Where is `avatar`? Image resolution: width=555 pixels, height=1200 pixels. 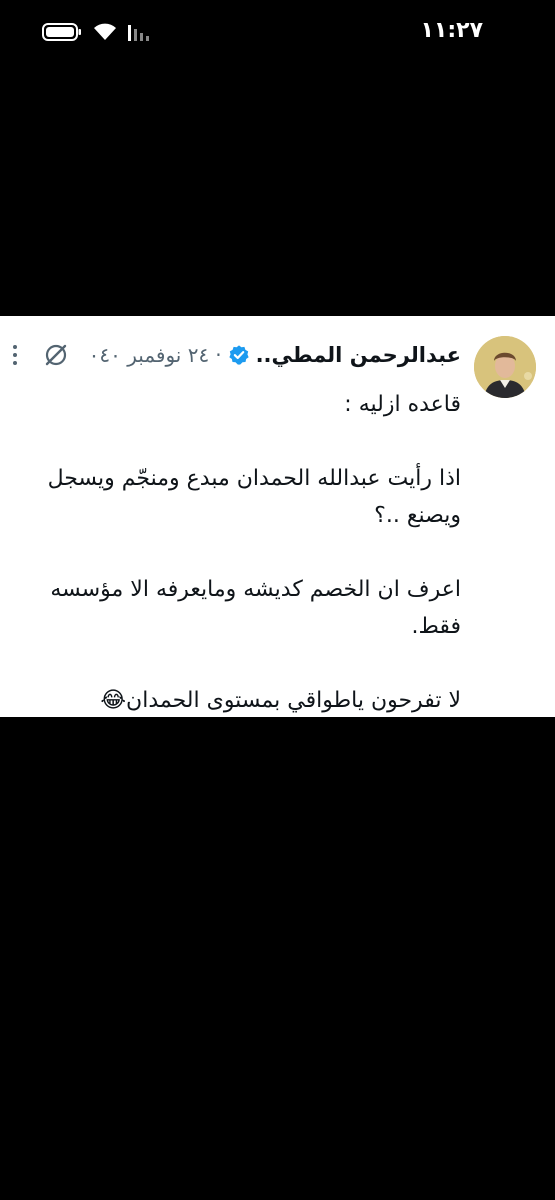
avatar is located at coordinates (505, 367).